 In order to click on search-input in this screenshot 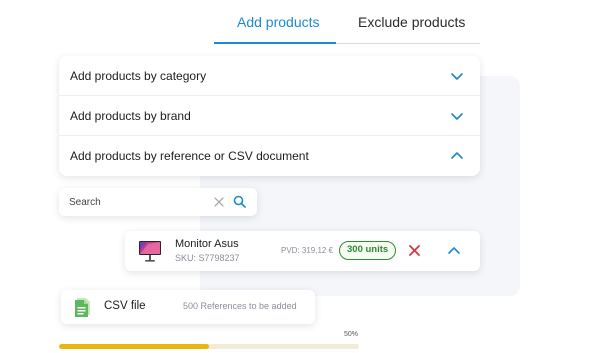, I will do `click(139, 202)`.